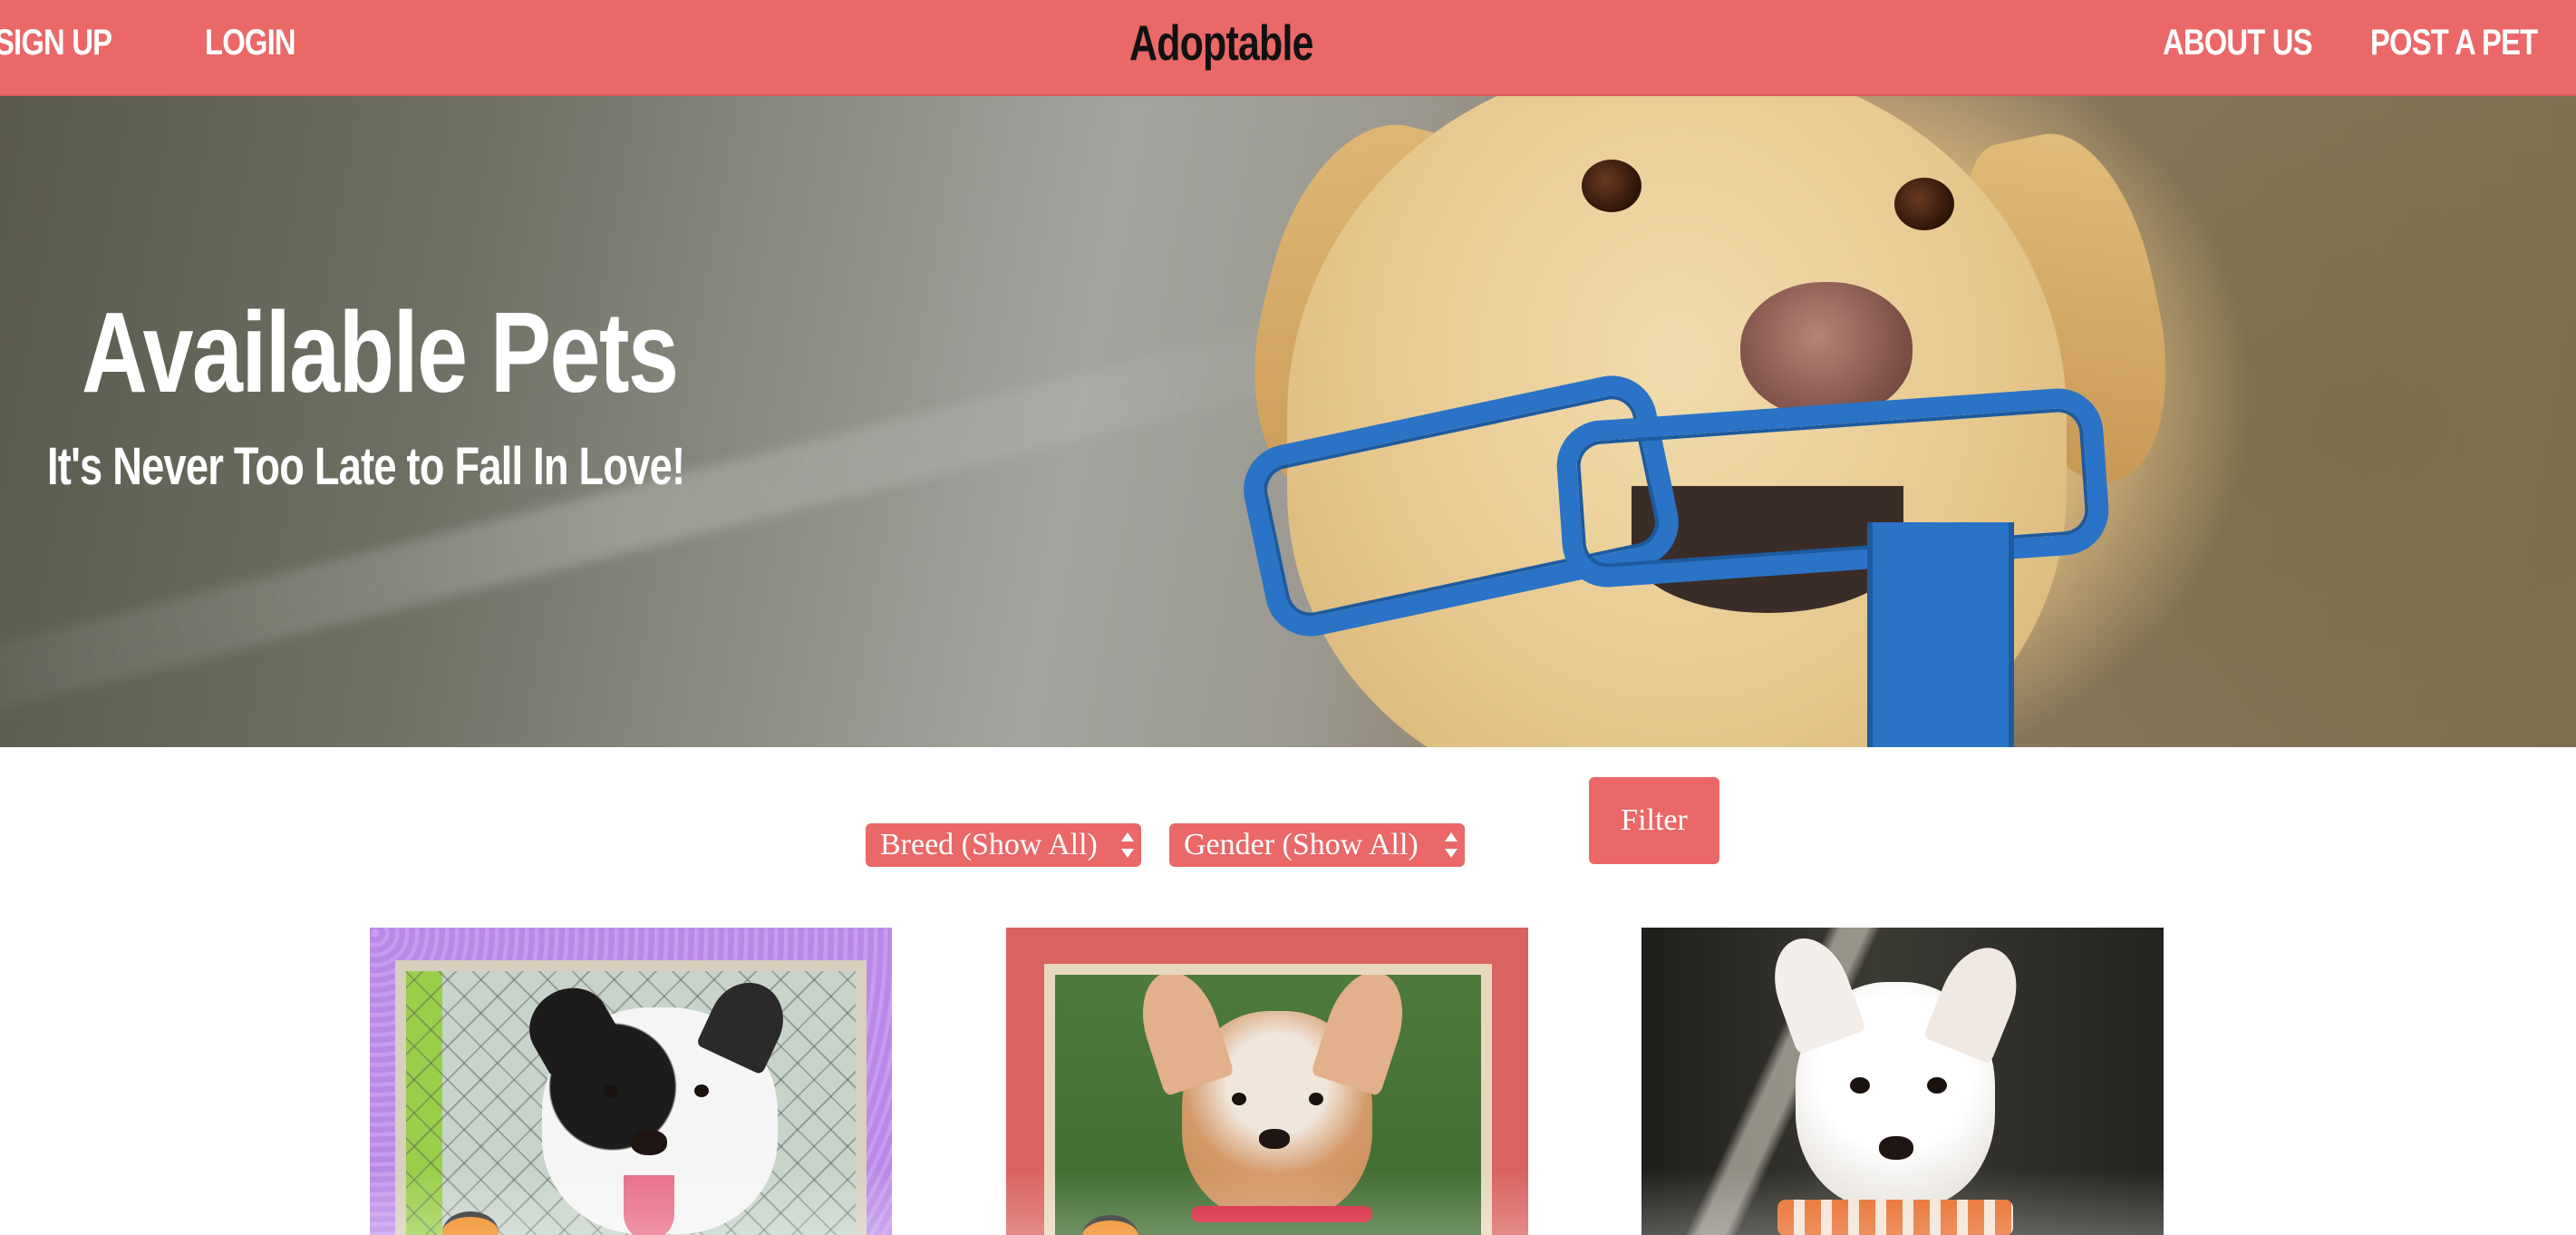 This screenshot has width=2576, height=1235. I want to click on dog-eye-left, so click(1611, 186).